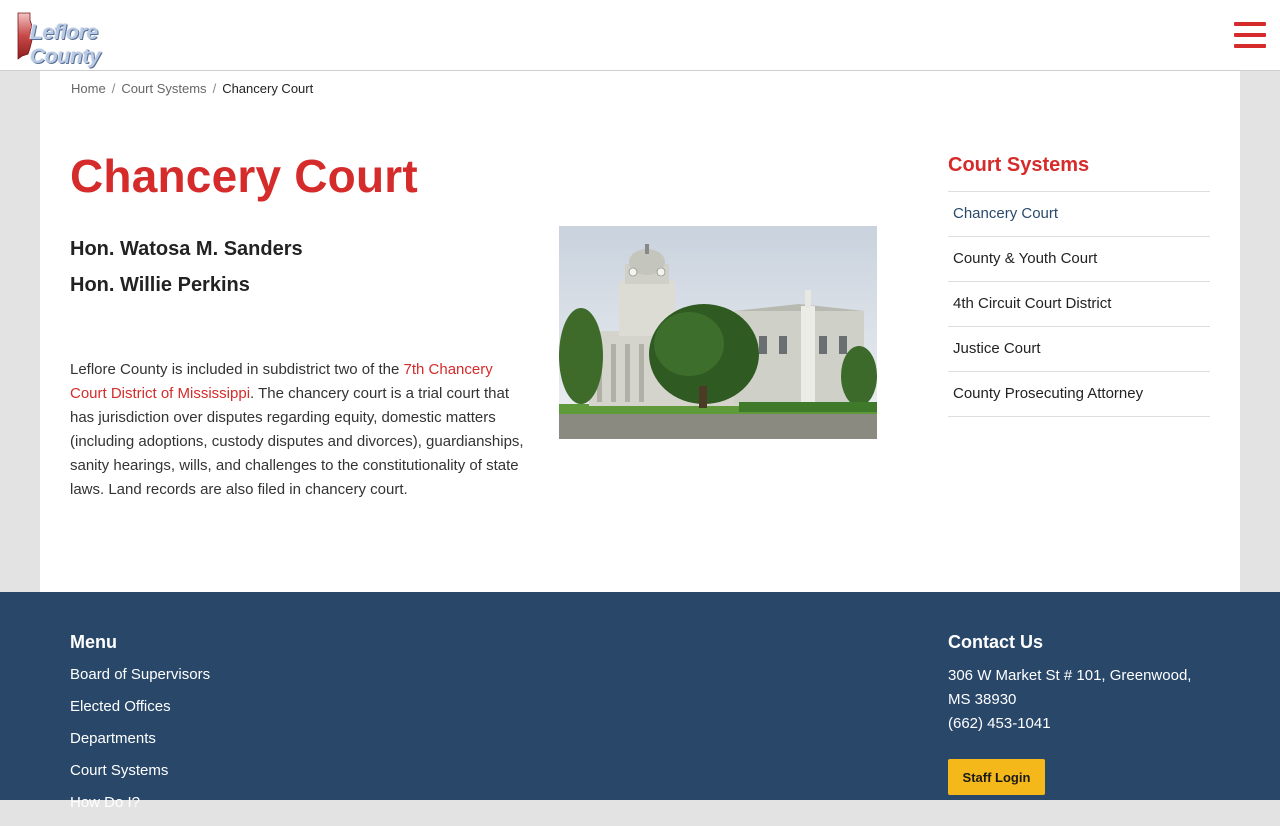 Image resolution: width=1280 pixels, height=826 pixels. I want to click on sidebar-title: Court Systems, so click(1019, 165).